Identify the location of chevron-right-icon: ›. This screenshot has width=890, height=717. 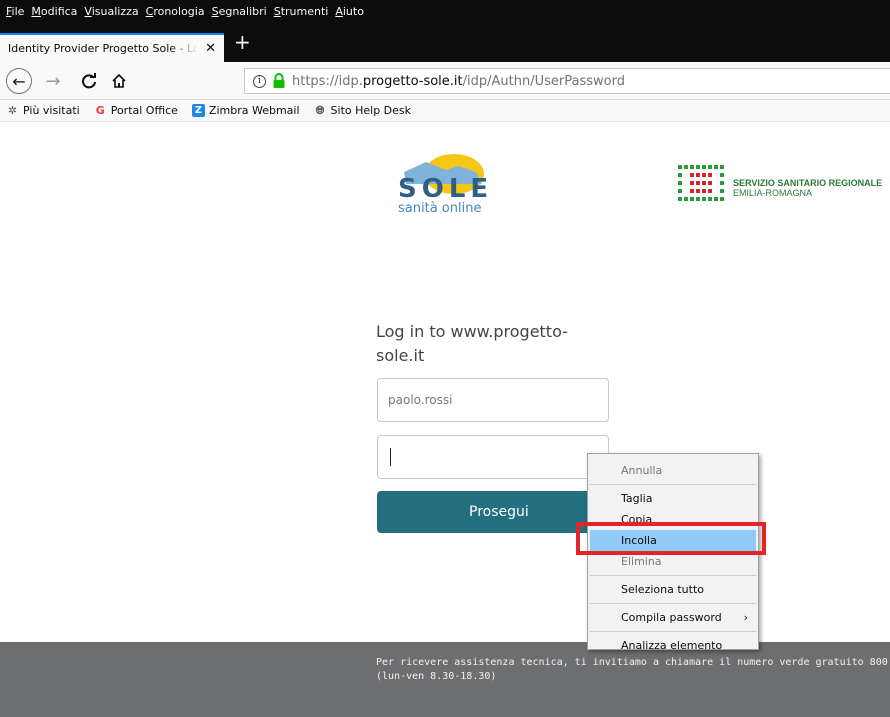
(745, 617).